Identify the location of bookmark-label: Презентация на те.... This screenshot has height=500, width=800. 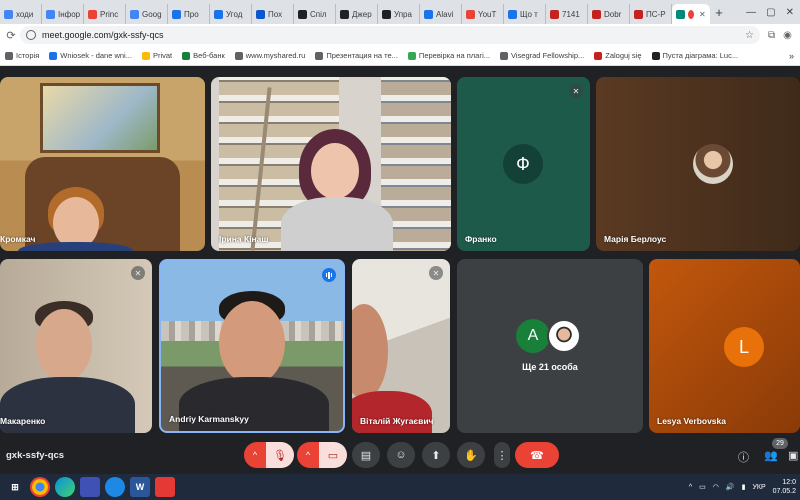
(362, 55).